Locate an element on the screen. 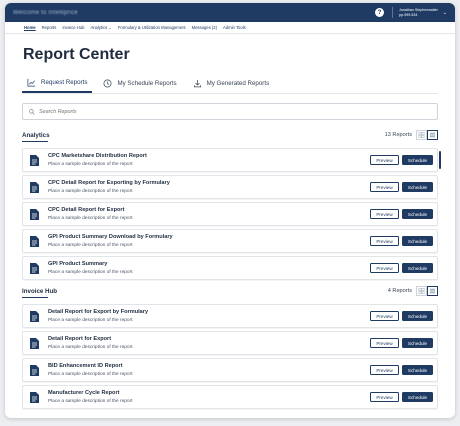 Image resolution: width=460 pixels, height=426 pixels. report-title: Manufacturer Cycle Report is located at coordinates (84, 393).